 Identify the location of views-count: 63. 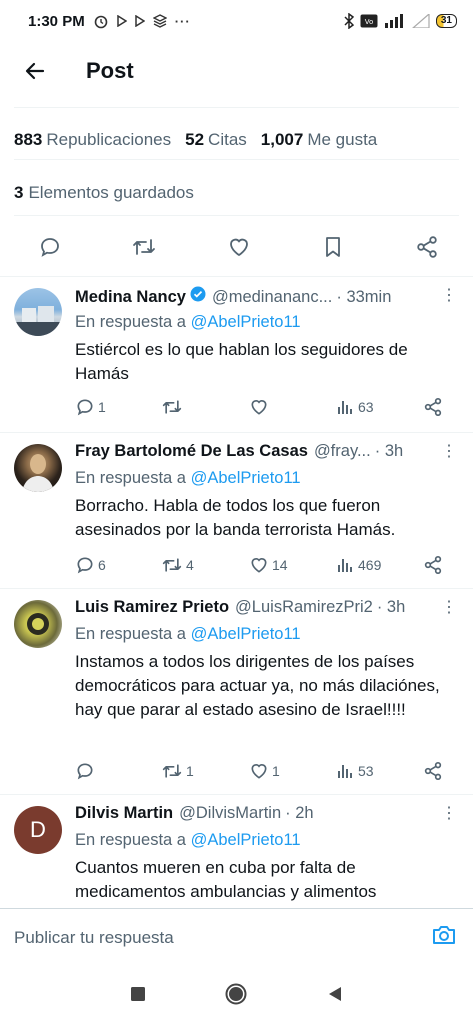
(355, 407).